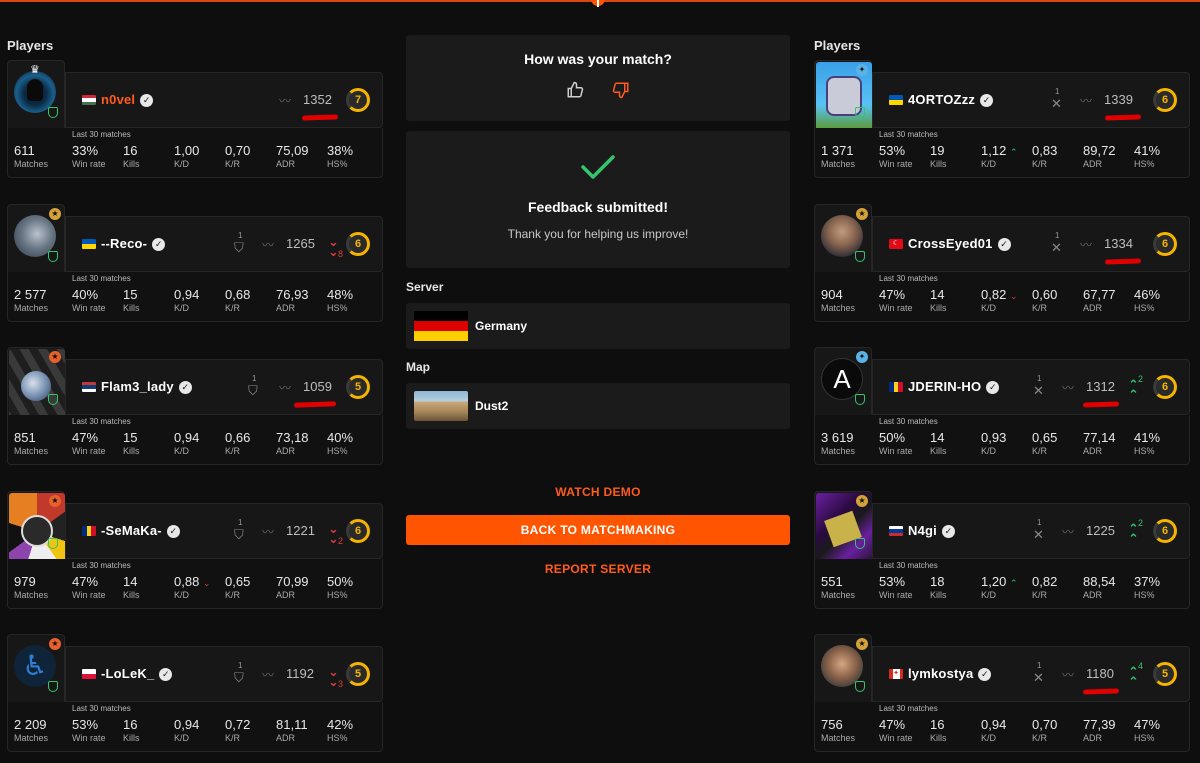 This screenshot has height=763, width=1200. What do you see at coordinates (937, 724) in the screenshot?
I see `stat-kills: 16` at bounding box center [937, 724].